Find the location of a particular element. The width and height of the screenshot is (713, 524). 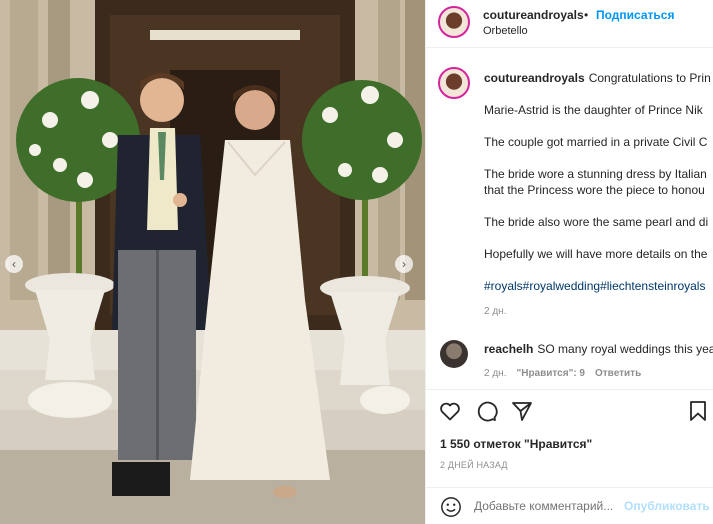

post-time: 2 ДНЕЙ НАЗАД is located at coordinates (474, 465).